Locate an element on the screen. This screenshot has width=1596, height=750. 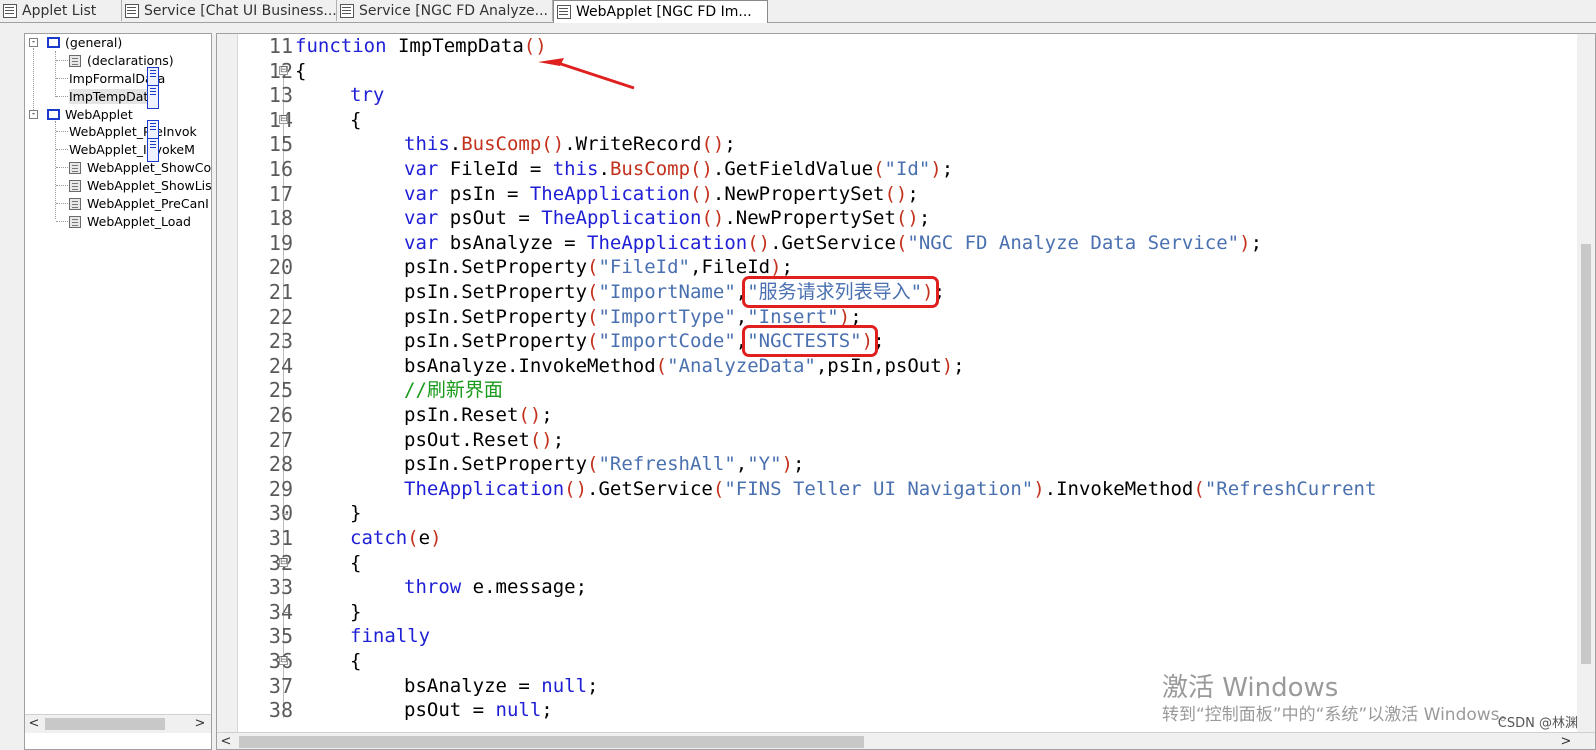
code-line-35: finally is located at coordinates (362, 636).